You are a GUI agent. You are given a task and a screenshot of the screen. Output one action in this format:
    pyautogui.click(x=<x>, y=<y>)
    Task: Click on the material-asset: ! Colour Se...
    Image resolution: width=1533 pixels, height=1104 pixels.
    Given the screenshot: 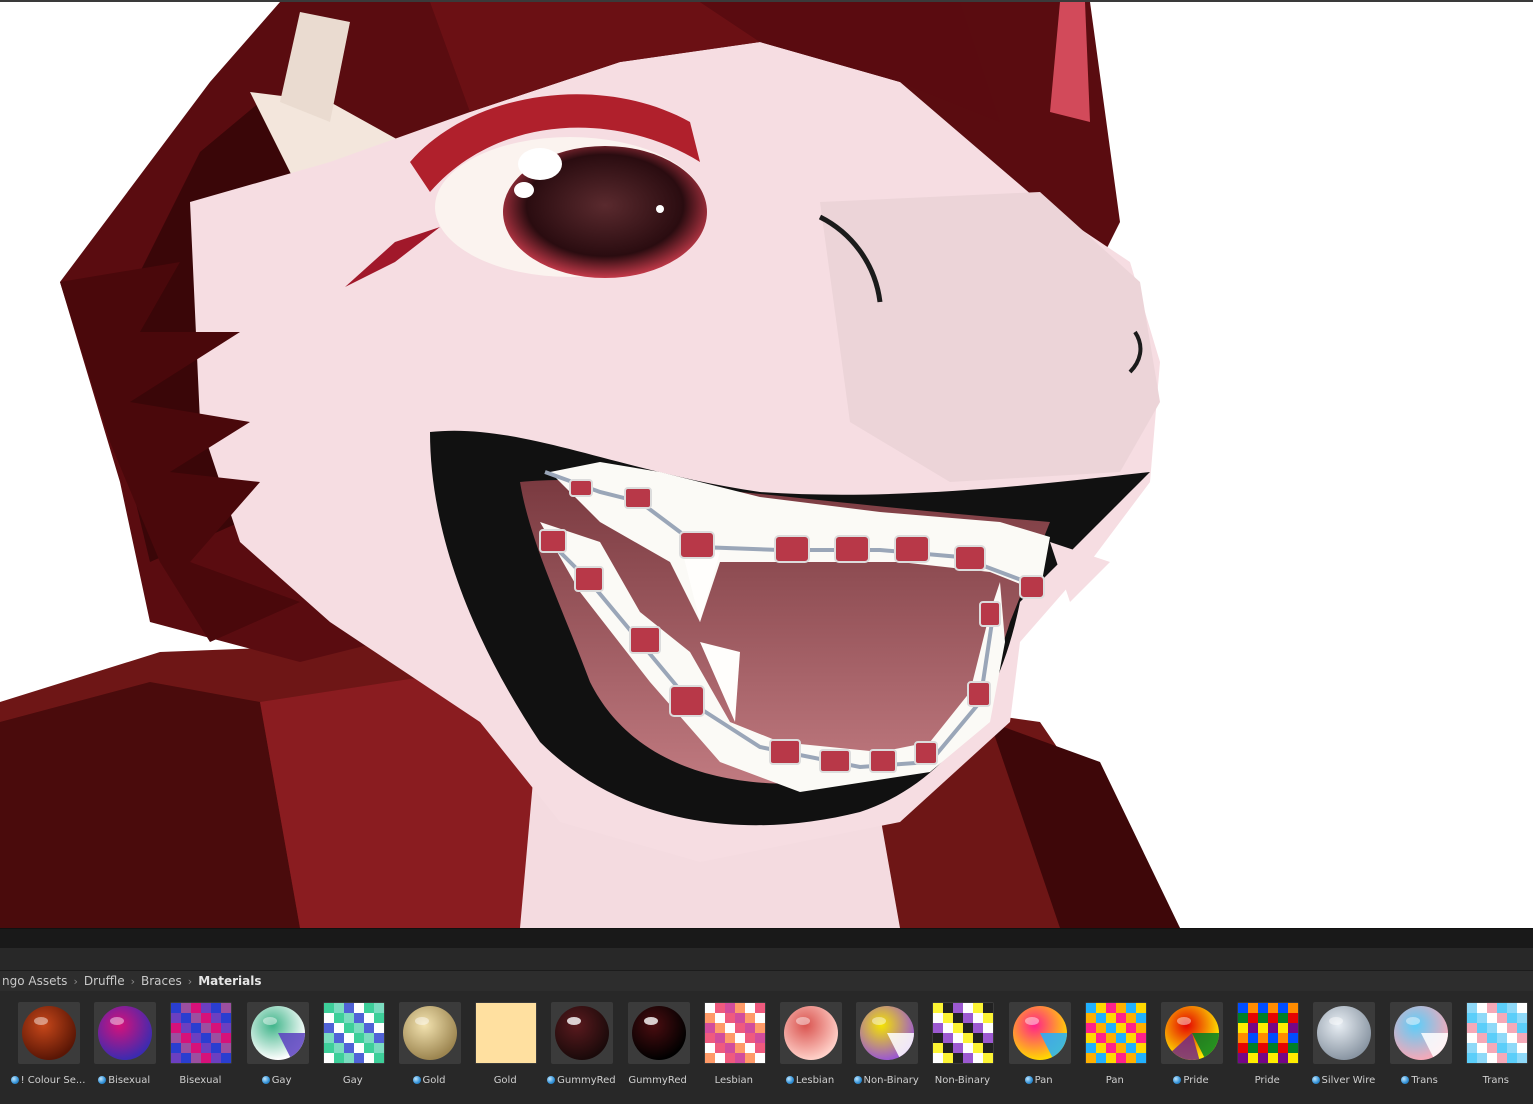 What is the action you would take?
    pyautogui.click(x=48, y=1047)
    